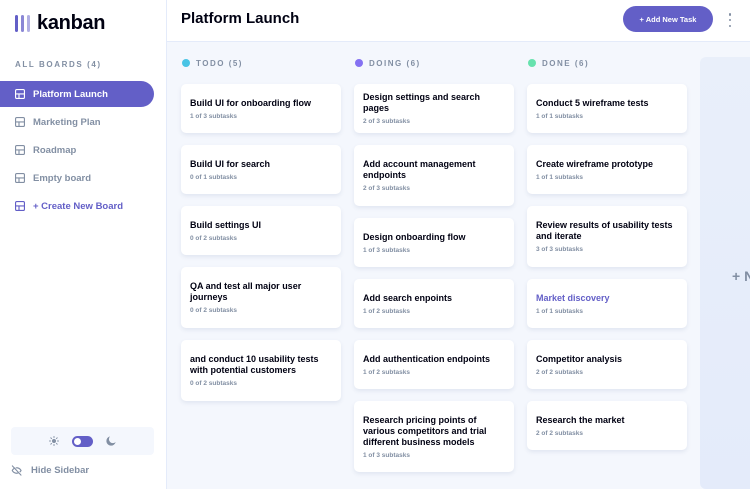 This screenshot has width=750, height=489. What do you see at coordinates (261, 63) in the screenshot?
I see `column-header: TODO (5)` at bounding box center [261, 63].